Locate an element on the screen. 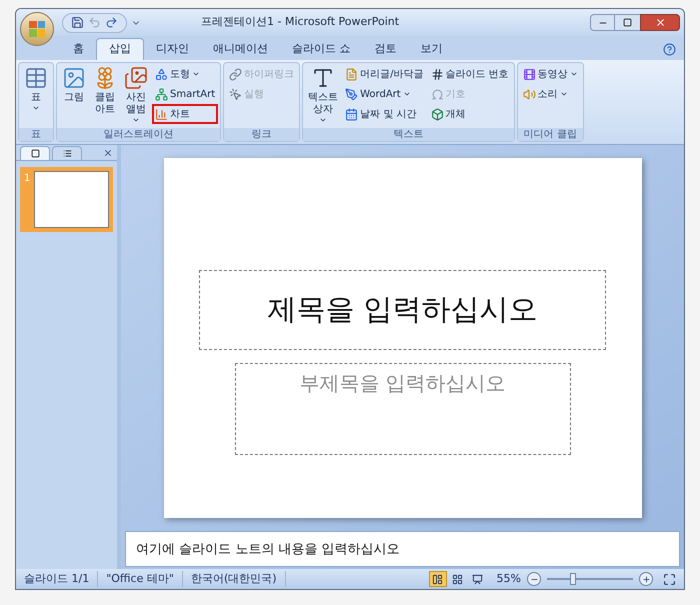 This screenshot has height=605, width=700. ribbon-button: WordArt is located at coordinates (384, 94).